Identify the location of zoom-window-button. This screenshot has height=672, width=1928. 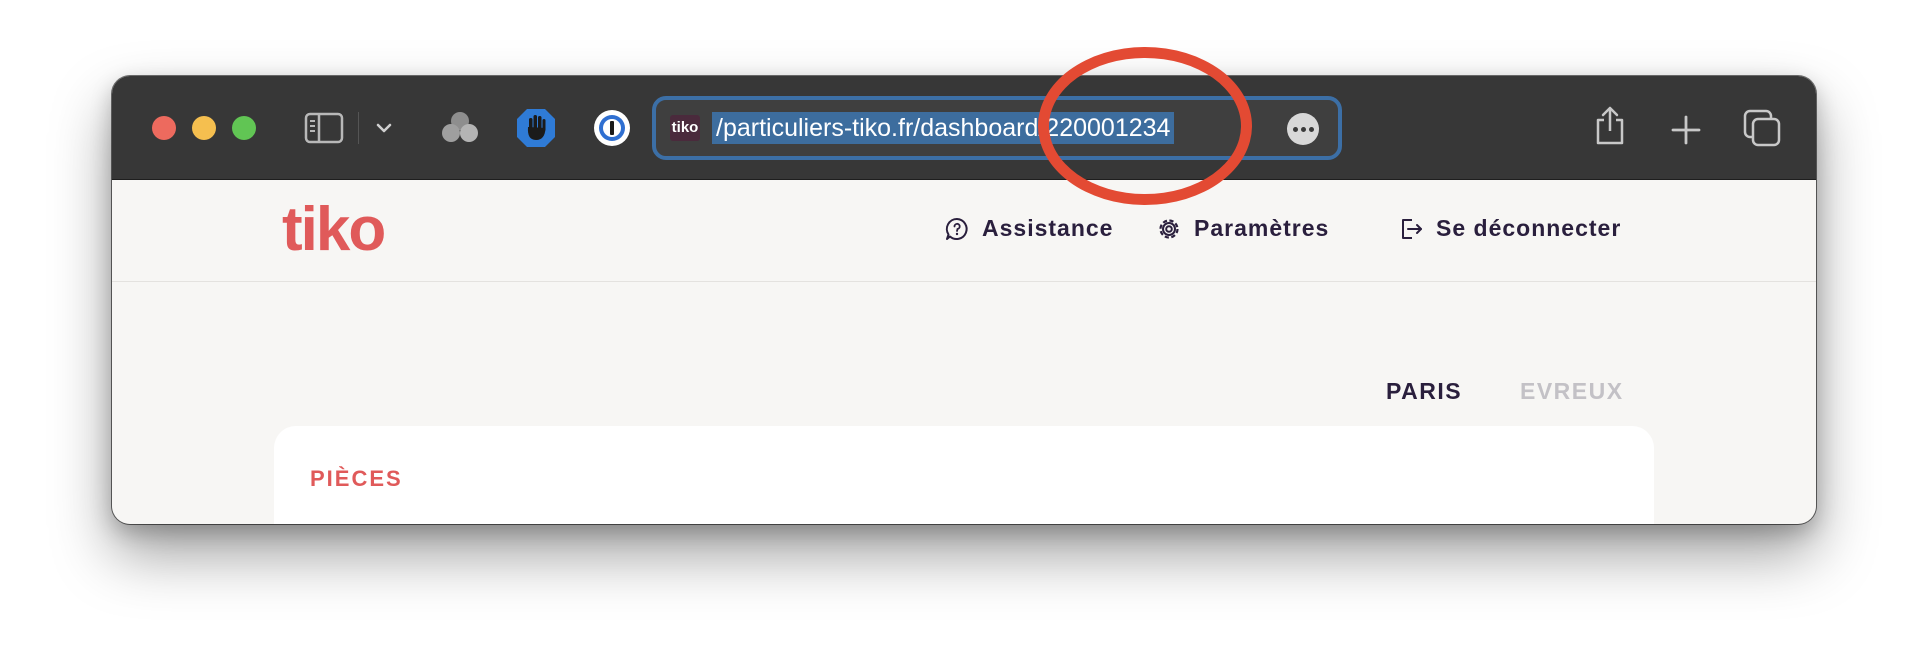
(244, 128).